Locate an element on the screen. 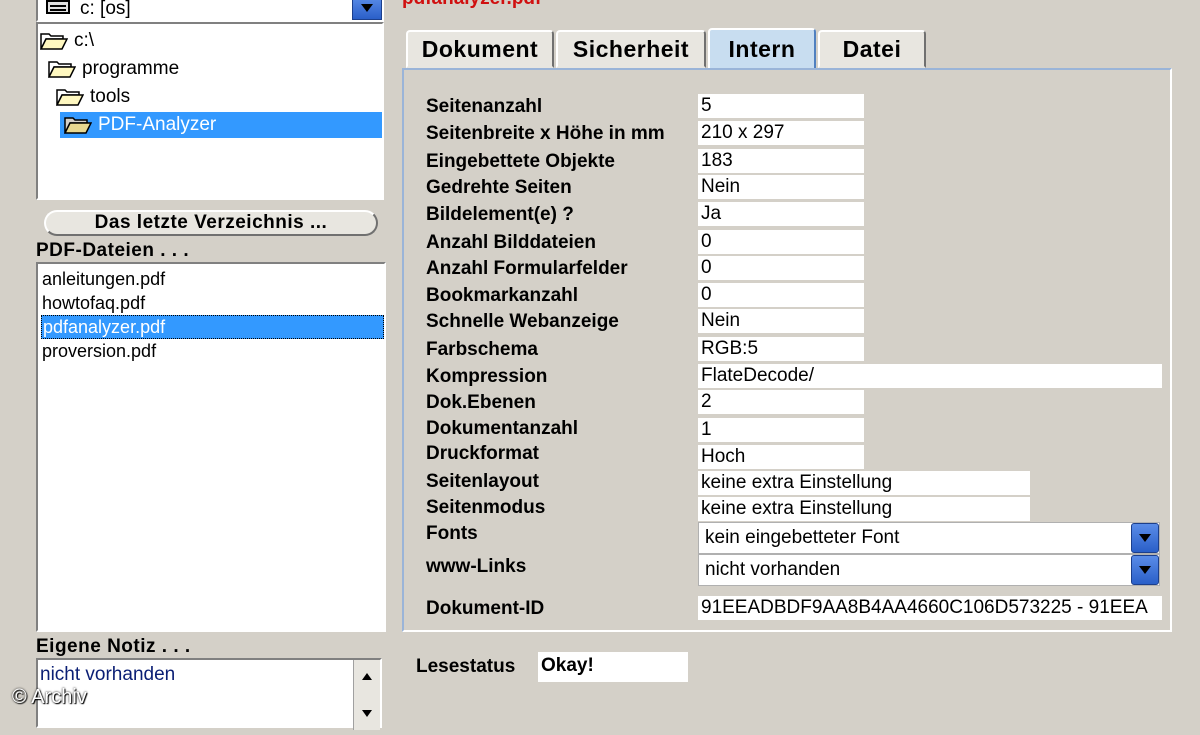 The image size is (1200, 735). field-label: Gedrehte Seiten is located at coordinates (499, 187).